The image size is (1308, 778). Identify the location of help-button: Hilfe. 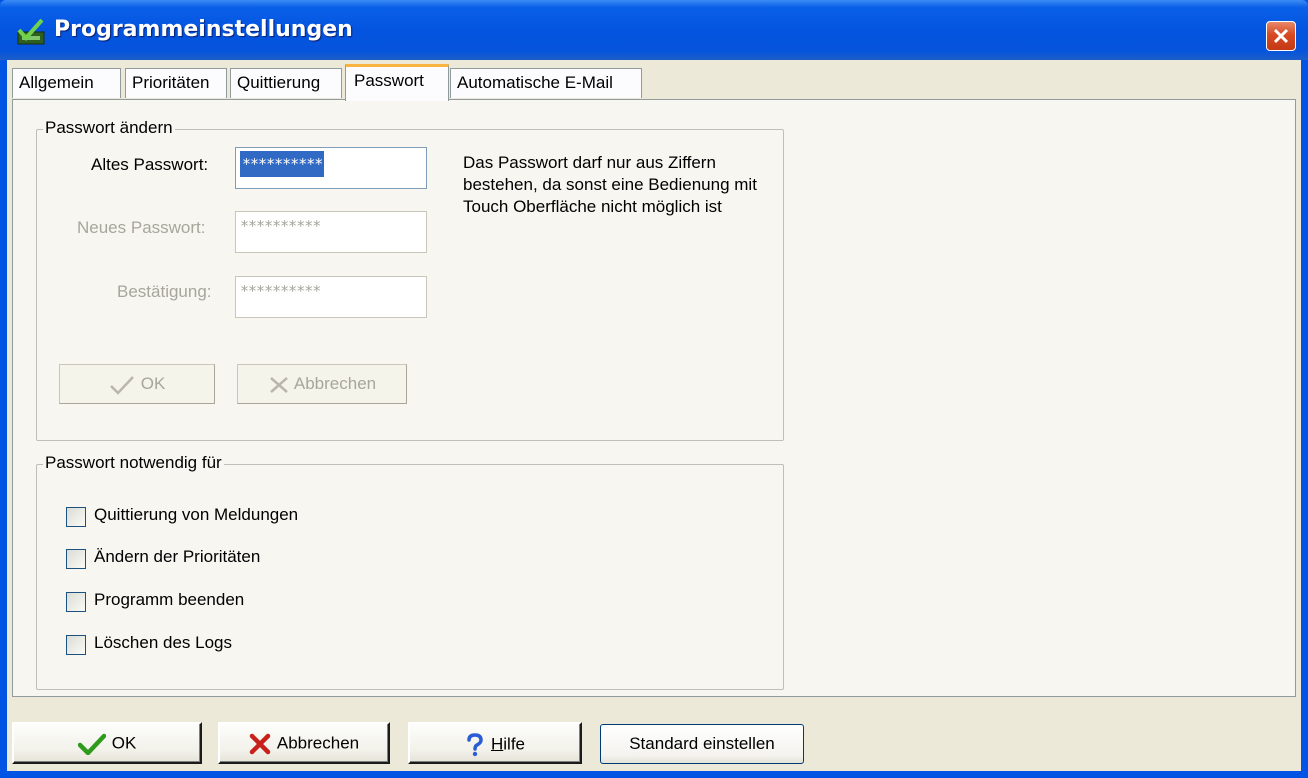
(495, 743).